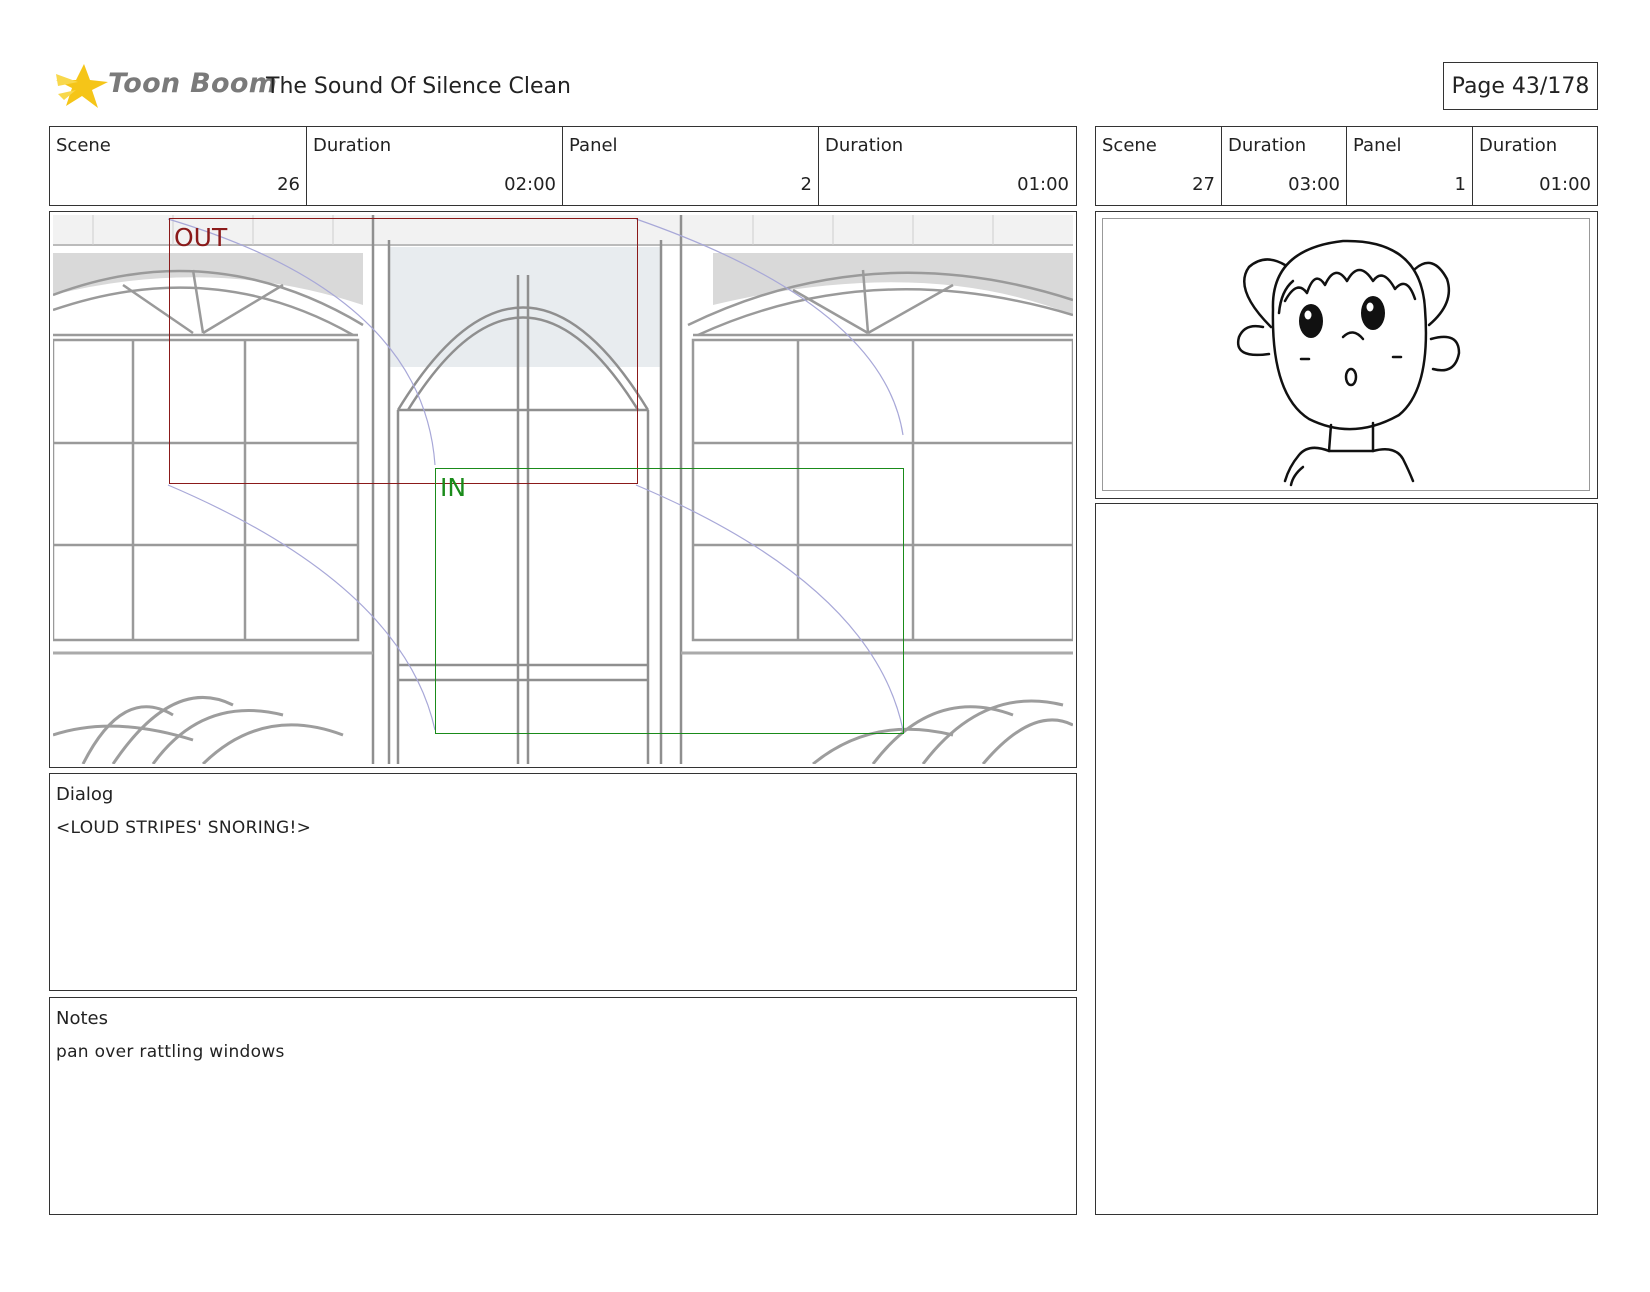 This screenshot has width=1650, height=1292. I want to click on panel-value: 1, so click(1460, 184).